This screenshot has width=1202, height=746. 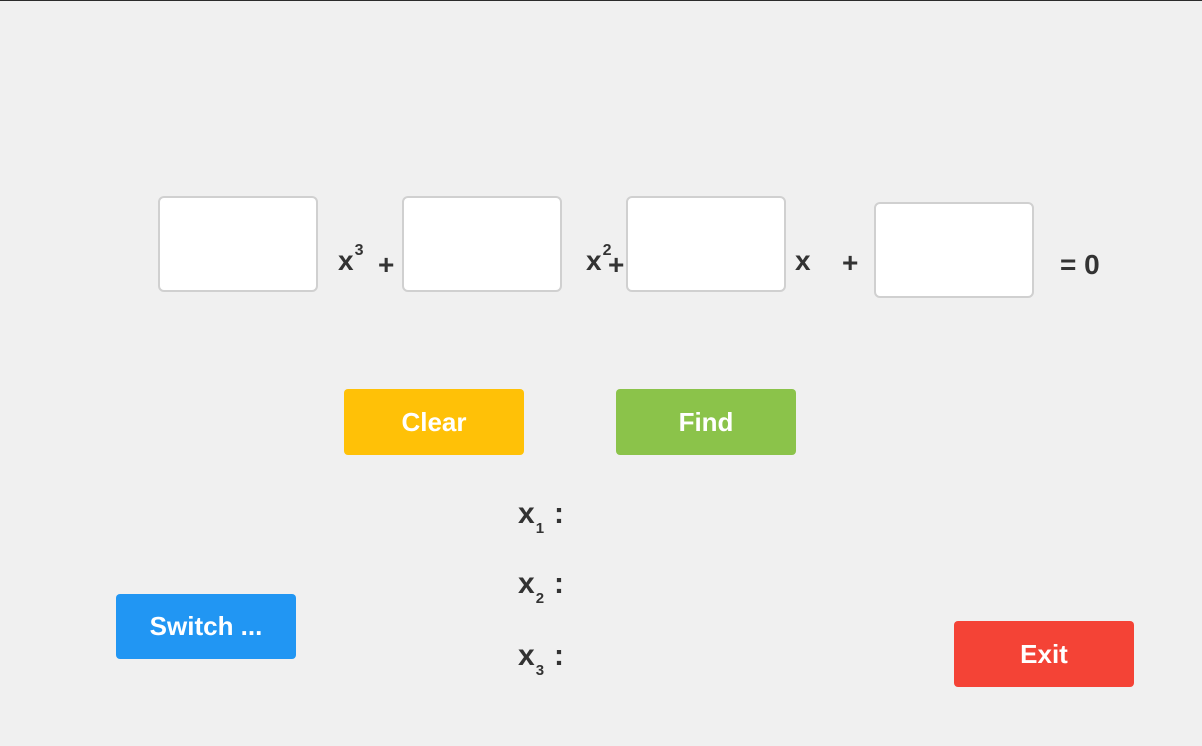 I want to click on root-x2-row: x2:, so click(x=547, y=587).